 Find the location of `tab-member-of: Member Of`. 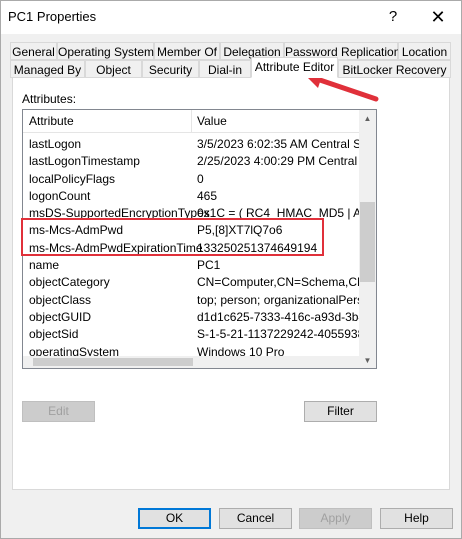

tab-member-of: Member Of is located at coordinates (187, 51).